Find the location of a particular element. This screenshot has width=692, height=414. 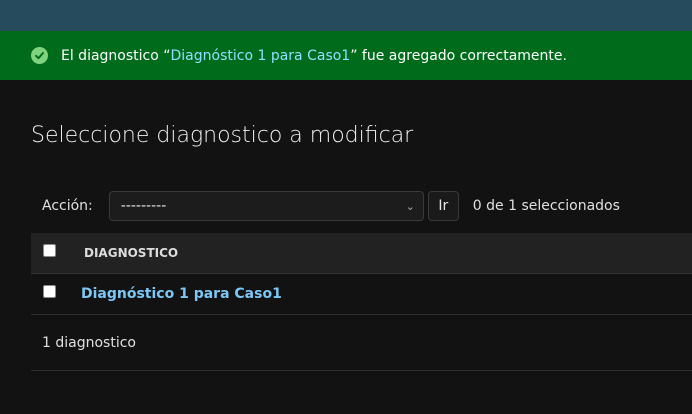

message-object-link: Diagnóstico 1 para Caso1 is located at coordinates (261, 56).